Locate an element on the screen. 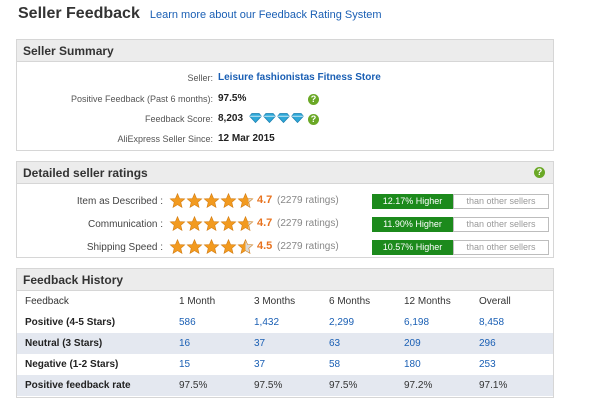 Image resolution: width=600 pixels, height=419 pixels. column-header: 12 Months is located at coordinates (427, 301).